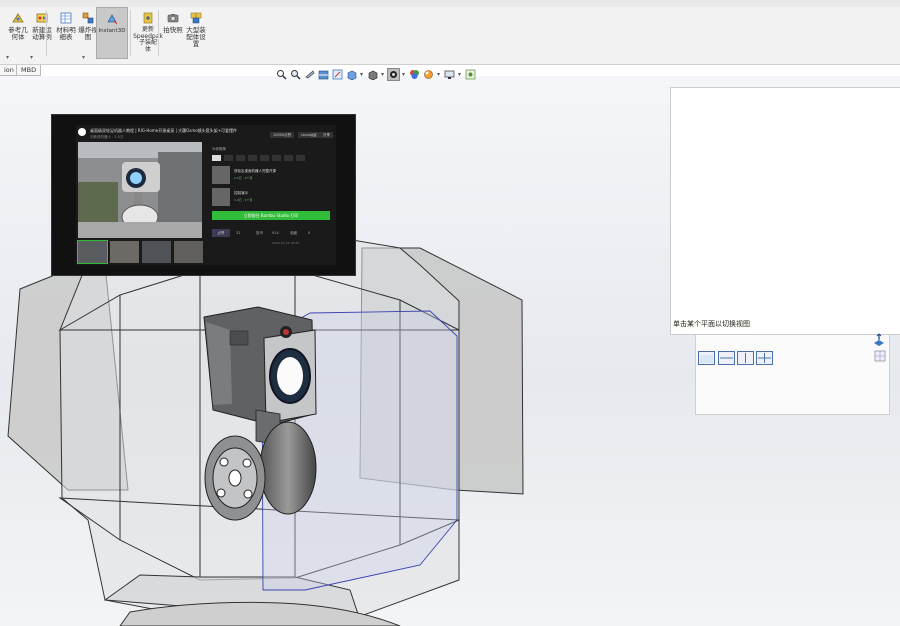 This screenshot has height=626, width=900. What do you see at coordinates (337, 74) in the screenshot?
I see `dynamic-annotation-icon` at bounding box center [337, 74].